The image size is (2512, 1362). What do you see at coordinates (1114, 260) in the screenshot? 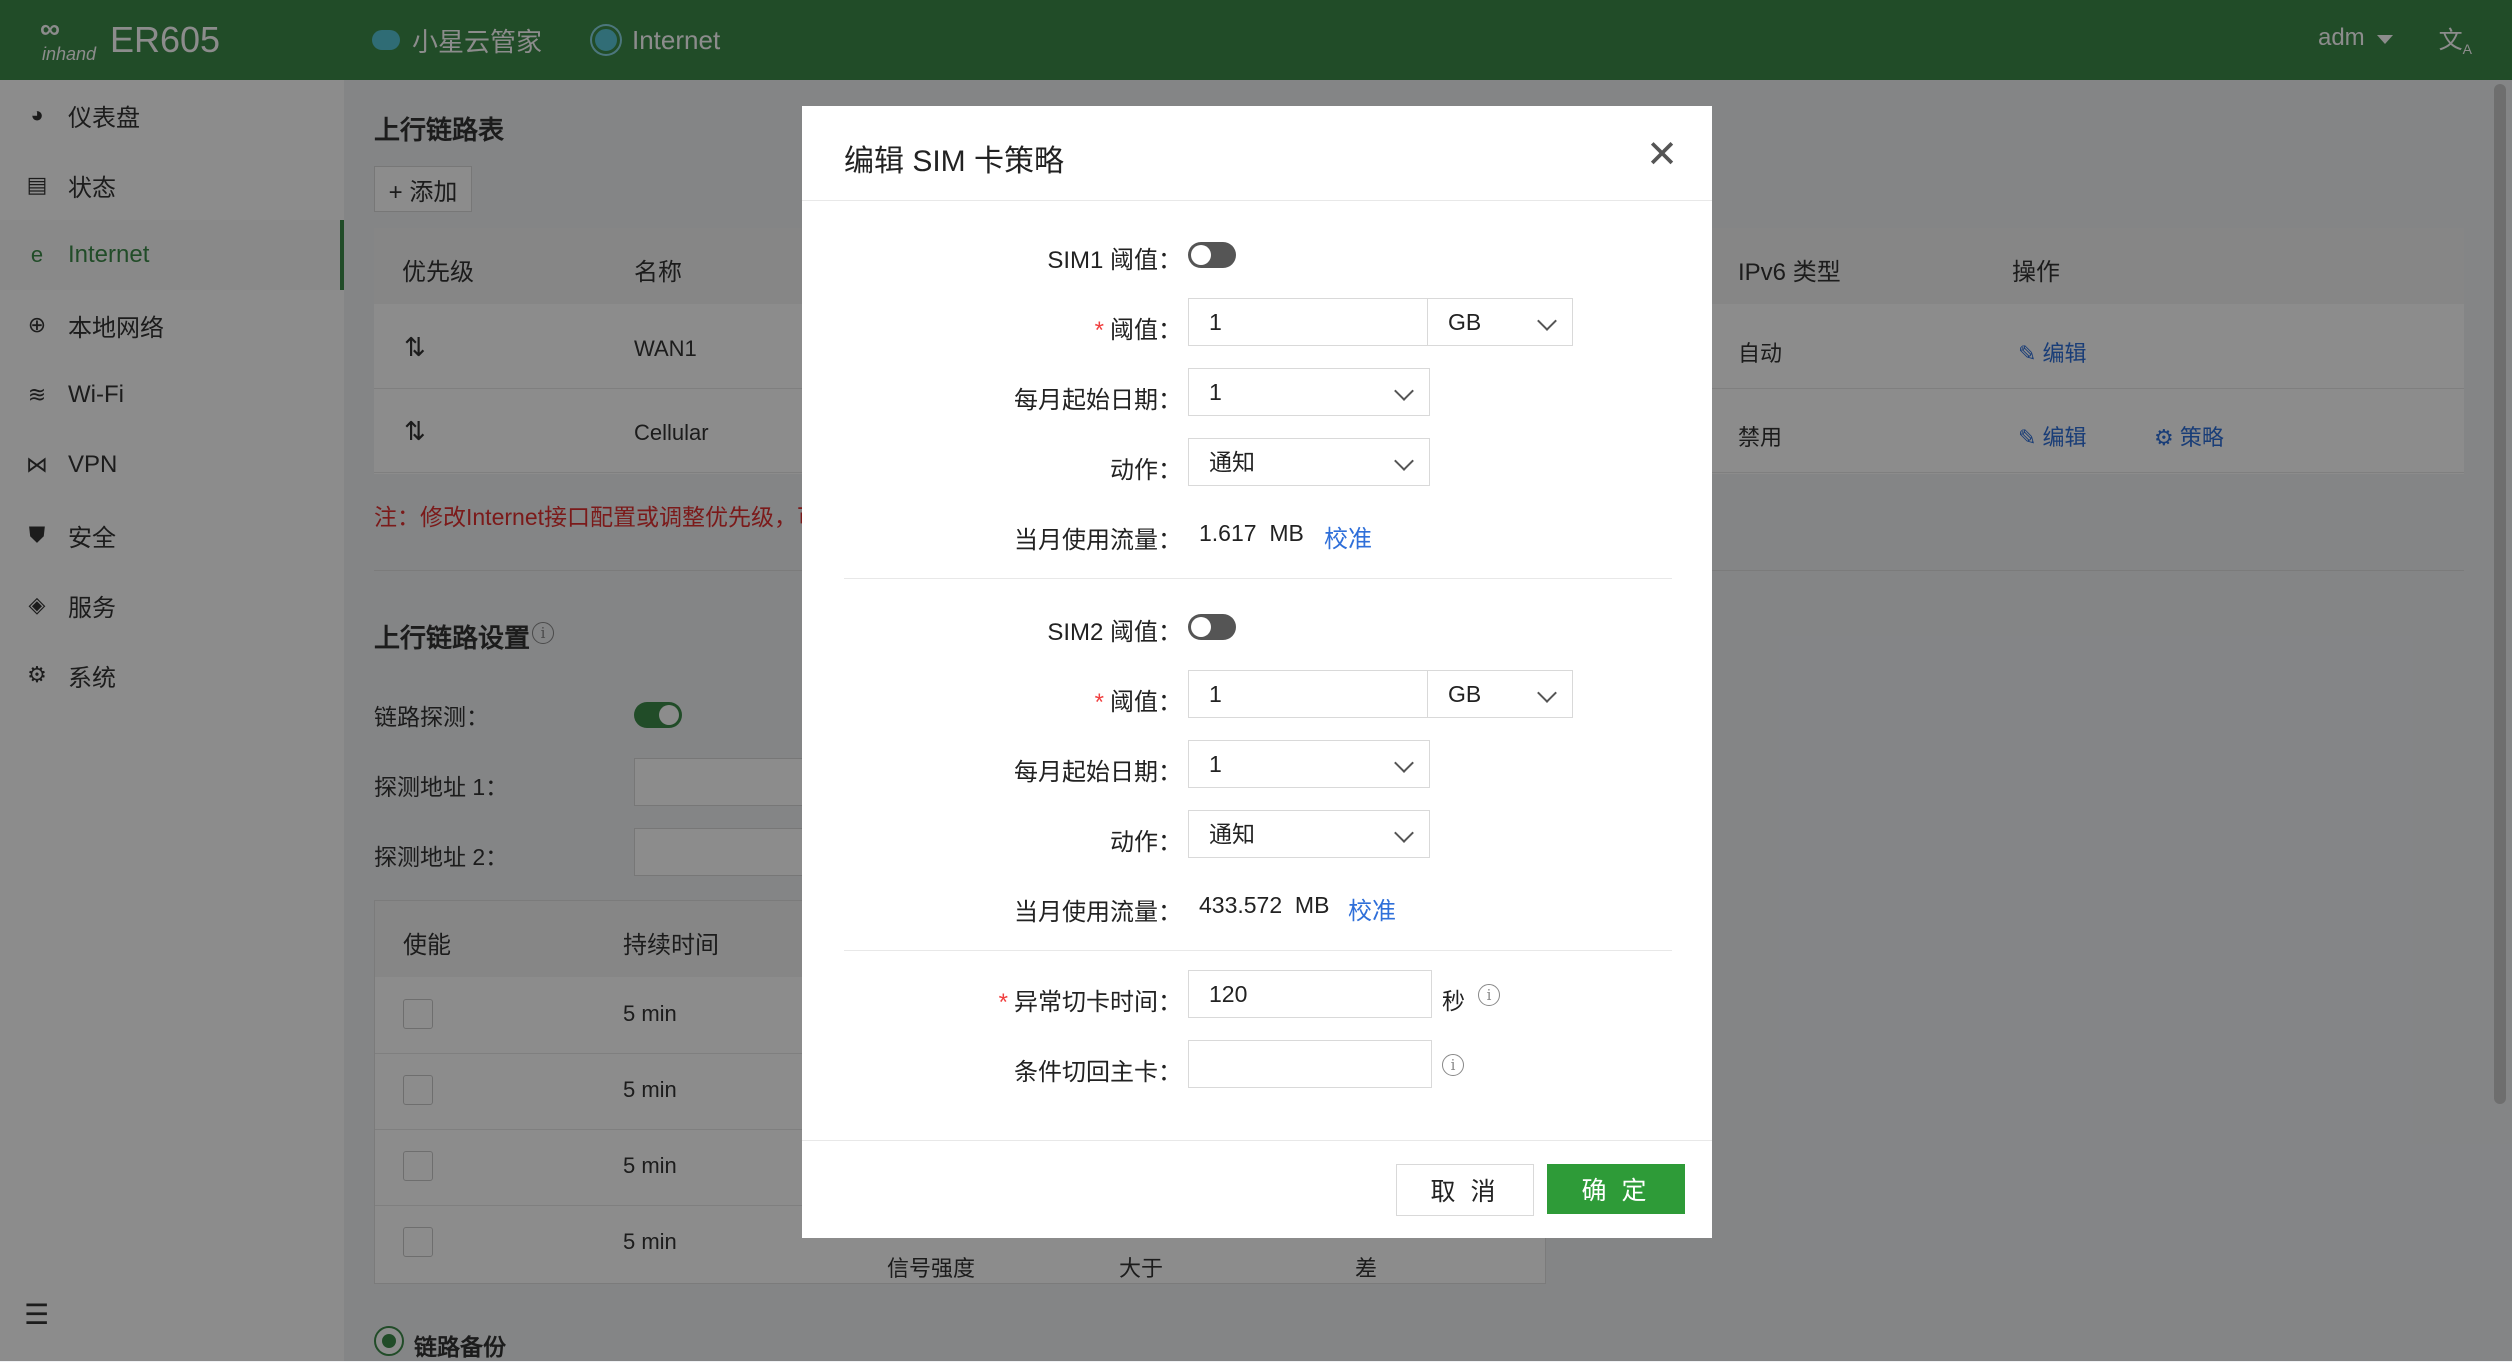
I see `sim1-threshold-toggle-label: SIM1 阈值：` at bounding box center [1114, 260].